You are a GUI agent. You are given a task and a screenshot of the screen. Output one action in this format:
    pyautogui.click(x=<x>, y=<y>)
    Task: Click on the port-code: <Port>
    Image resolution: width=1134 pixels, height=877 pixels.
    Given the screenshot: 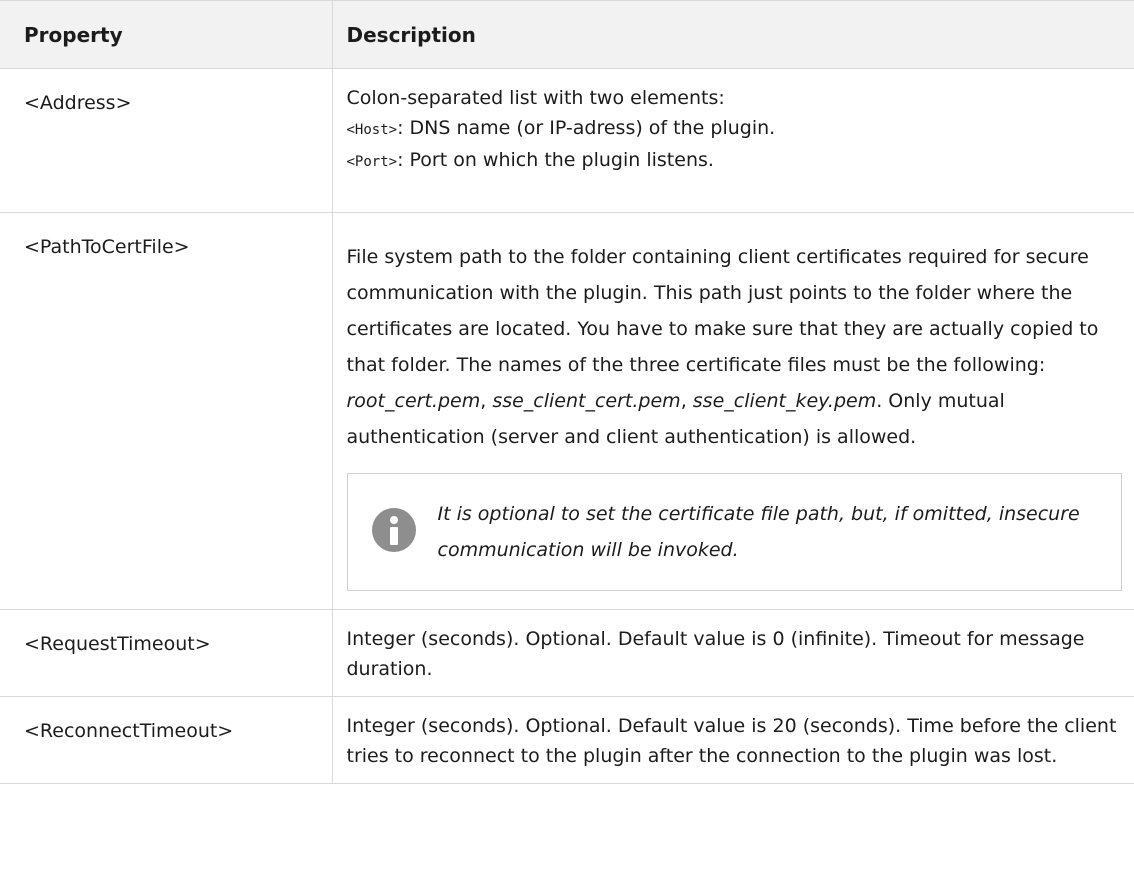 What is the action you would take?
    pyautogui.click(x=372, y=162)
    